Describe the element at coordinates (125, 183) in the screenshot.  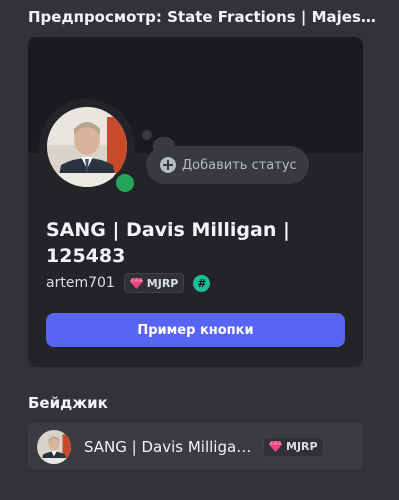
I see `online-status-dot` at that location.